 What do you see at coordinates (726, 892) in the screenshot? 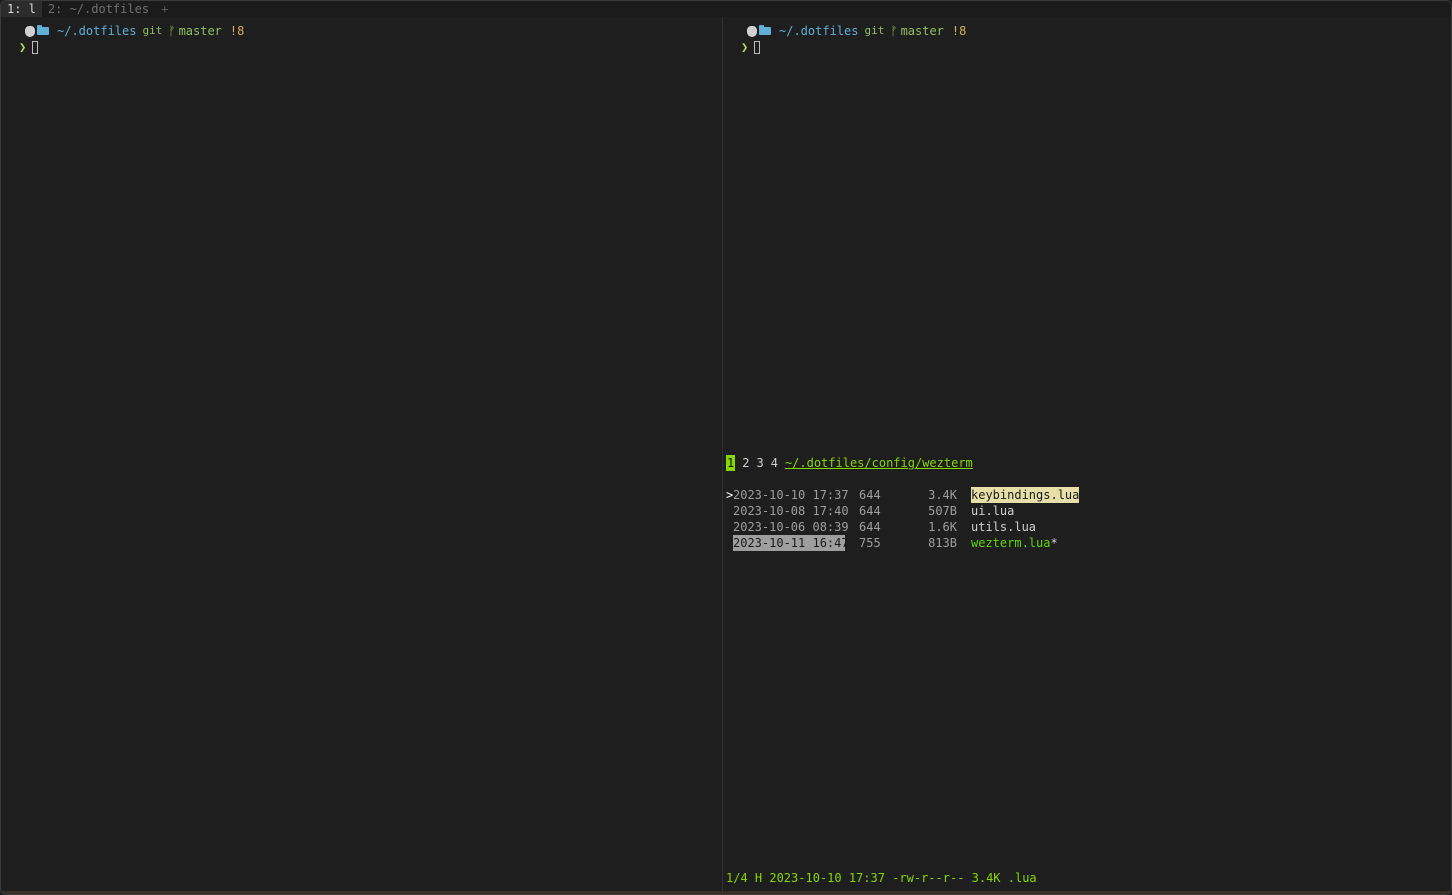
I see `window-bottom-edge` at bounding box center [726, 892].